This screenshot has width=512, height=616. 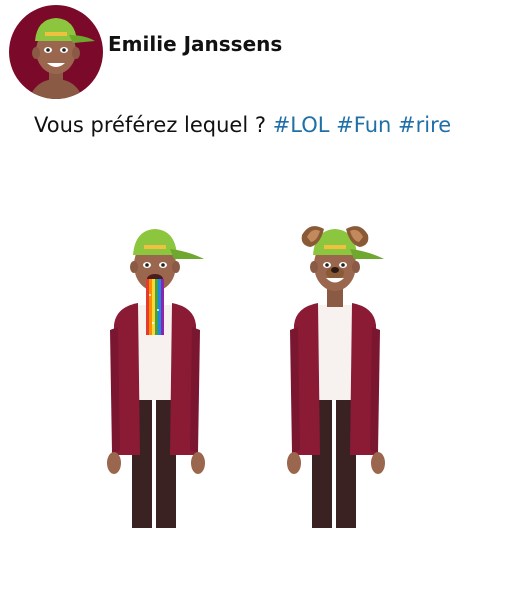 I want to click on figure-dog-filter, so click(x=335, y=375).